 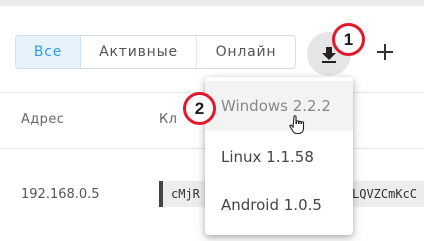 What do you see at coordinates (199, 108) in the screenshot?
I see `step-2-marker: 2` at bounding box center [199, 108].